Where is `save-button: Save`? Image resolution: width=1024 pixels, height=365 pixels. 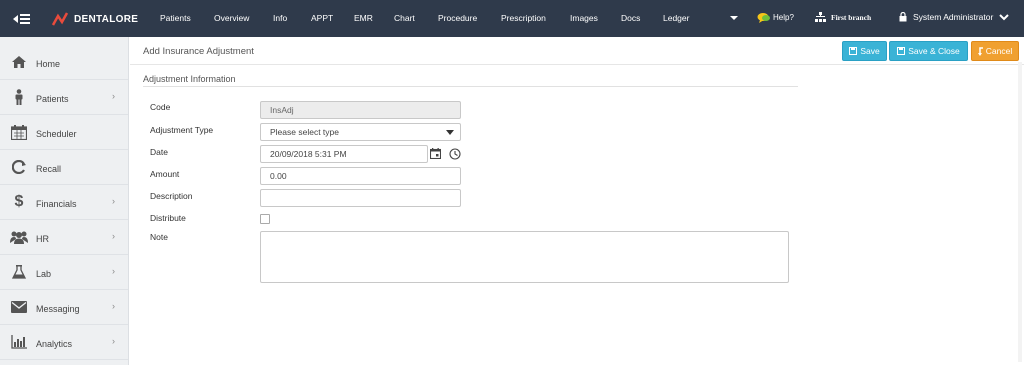
save-button: Save is located at coordinates (864, 51).